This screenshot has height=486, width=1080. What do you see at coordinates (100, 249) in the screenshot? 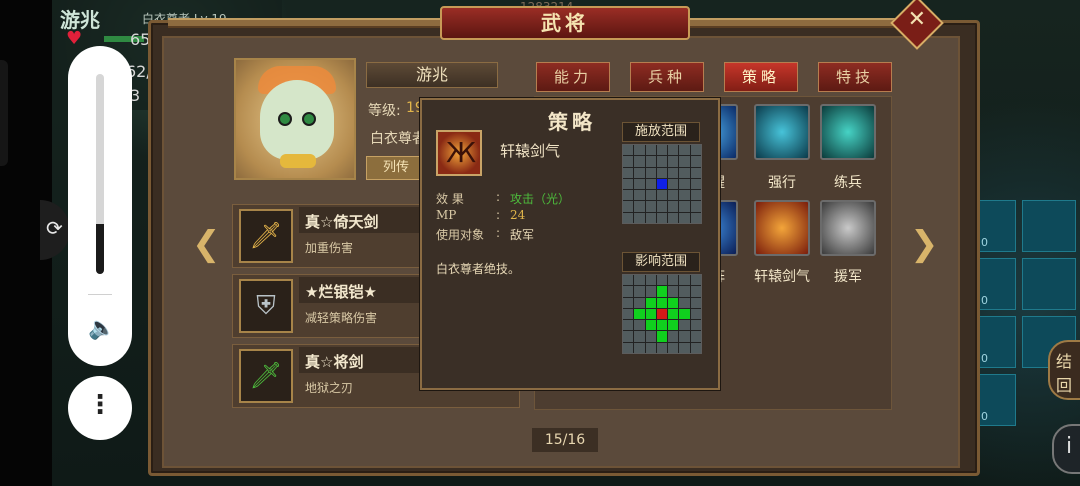
I see `volume-slider-fill` at bounding box center [100, 249].